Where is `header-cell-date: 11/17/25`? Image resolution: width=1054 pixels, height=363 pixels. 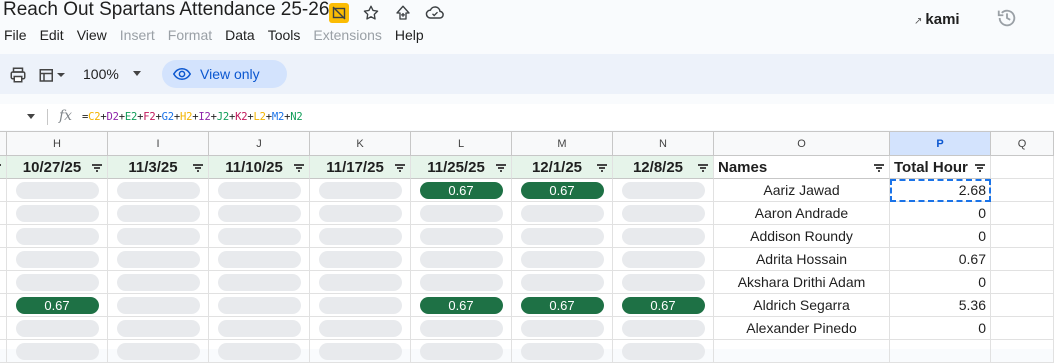
header-cell-date: 11/17/25 is located at coordinates (360, 167).